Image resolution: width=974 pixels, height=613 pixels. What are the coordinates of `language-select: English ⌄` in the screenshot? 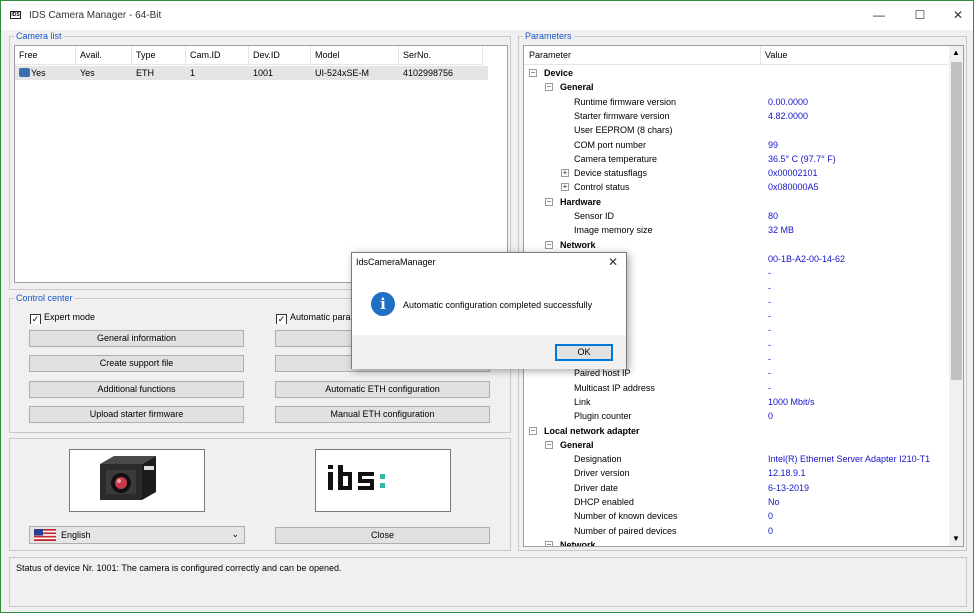 It's located at (137, 535).